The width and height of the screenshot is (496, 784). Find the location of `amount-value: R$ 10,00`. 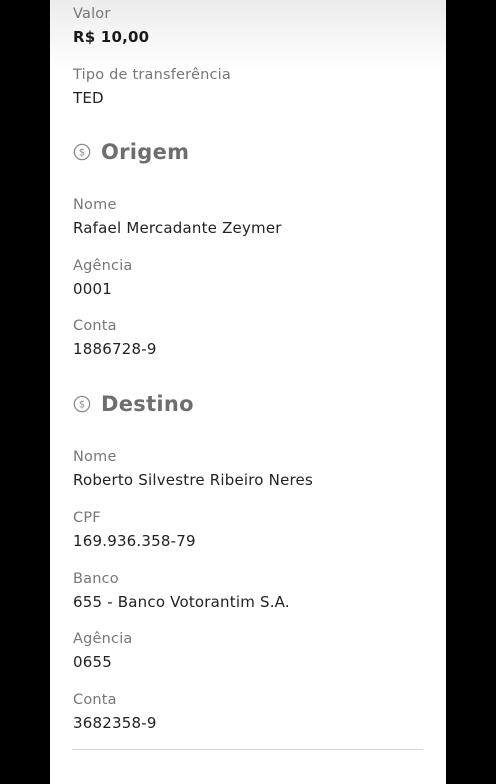

amount-value: R$ 10,00 is located at coordinates (111, 37).